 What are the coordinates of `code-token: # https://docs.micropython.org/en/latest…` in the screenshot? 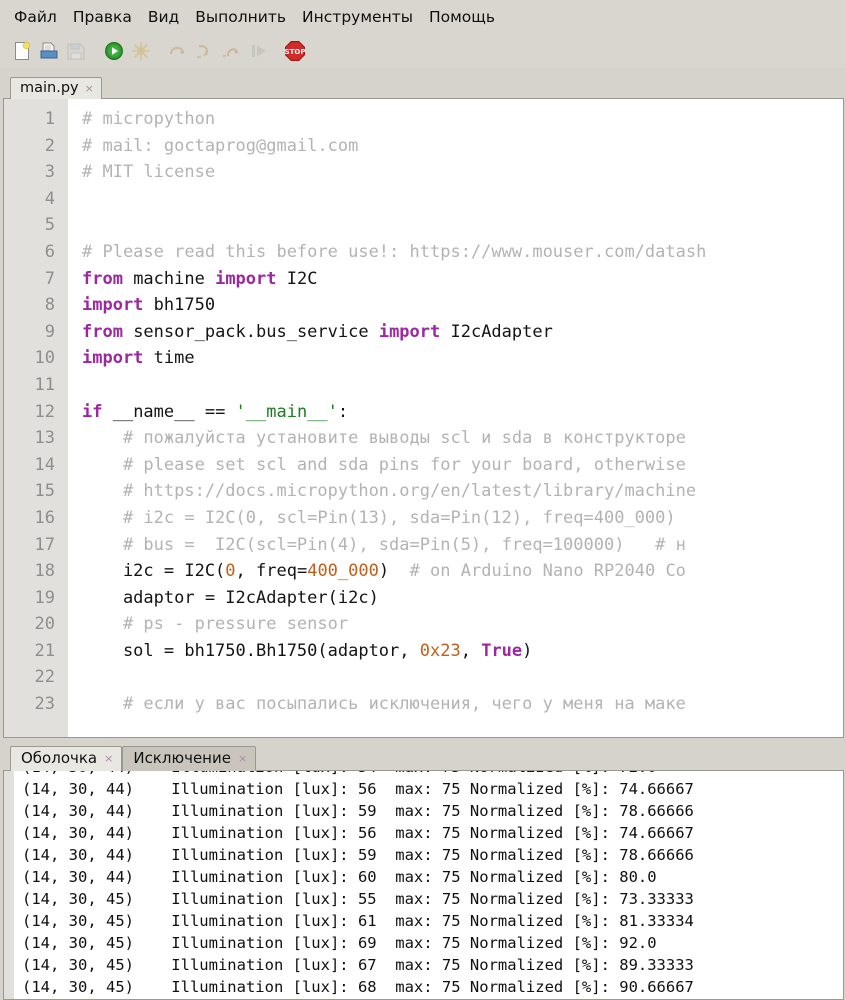 It's located at (389, 491).